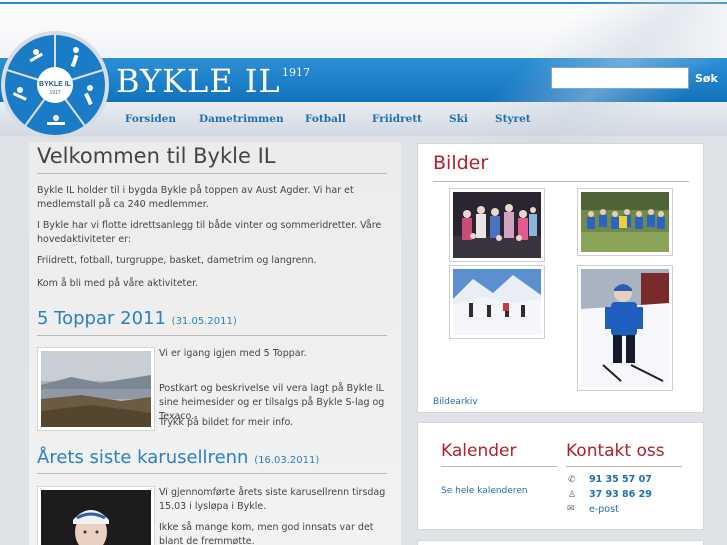  Describe the element at coordinates (513, 119) in the screenshot. I see `nav-styret: Styret` at that location.